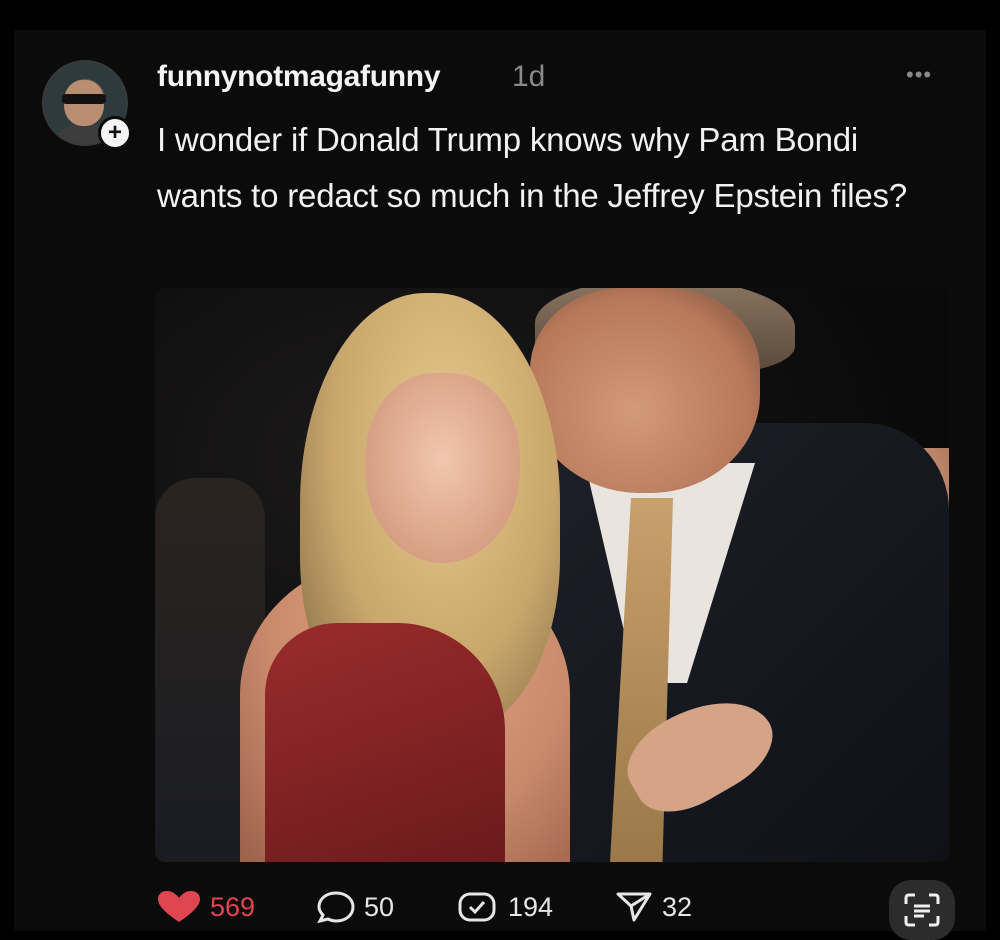  I want to click on like-count: 569, so click(233, 906).